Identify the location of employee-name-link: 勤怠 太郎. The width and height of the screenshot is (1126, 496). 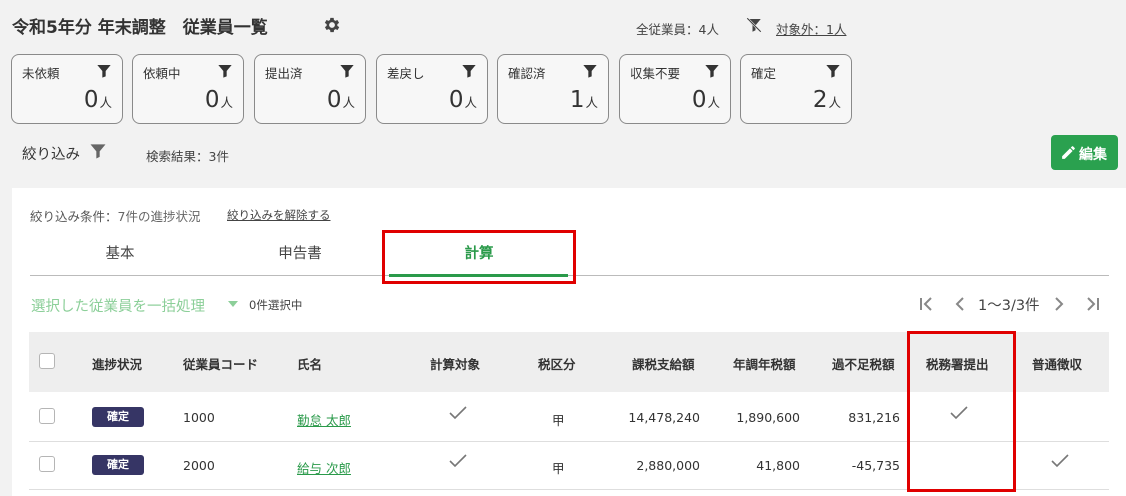
(324, 419).